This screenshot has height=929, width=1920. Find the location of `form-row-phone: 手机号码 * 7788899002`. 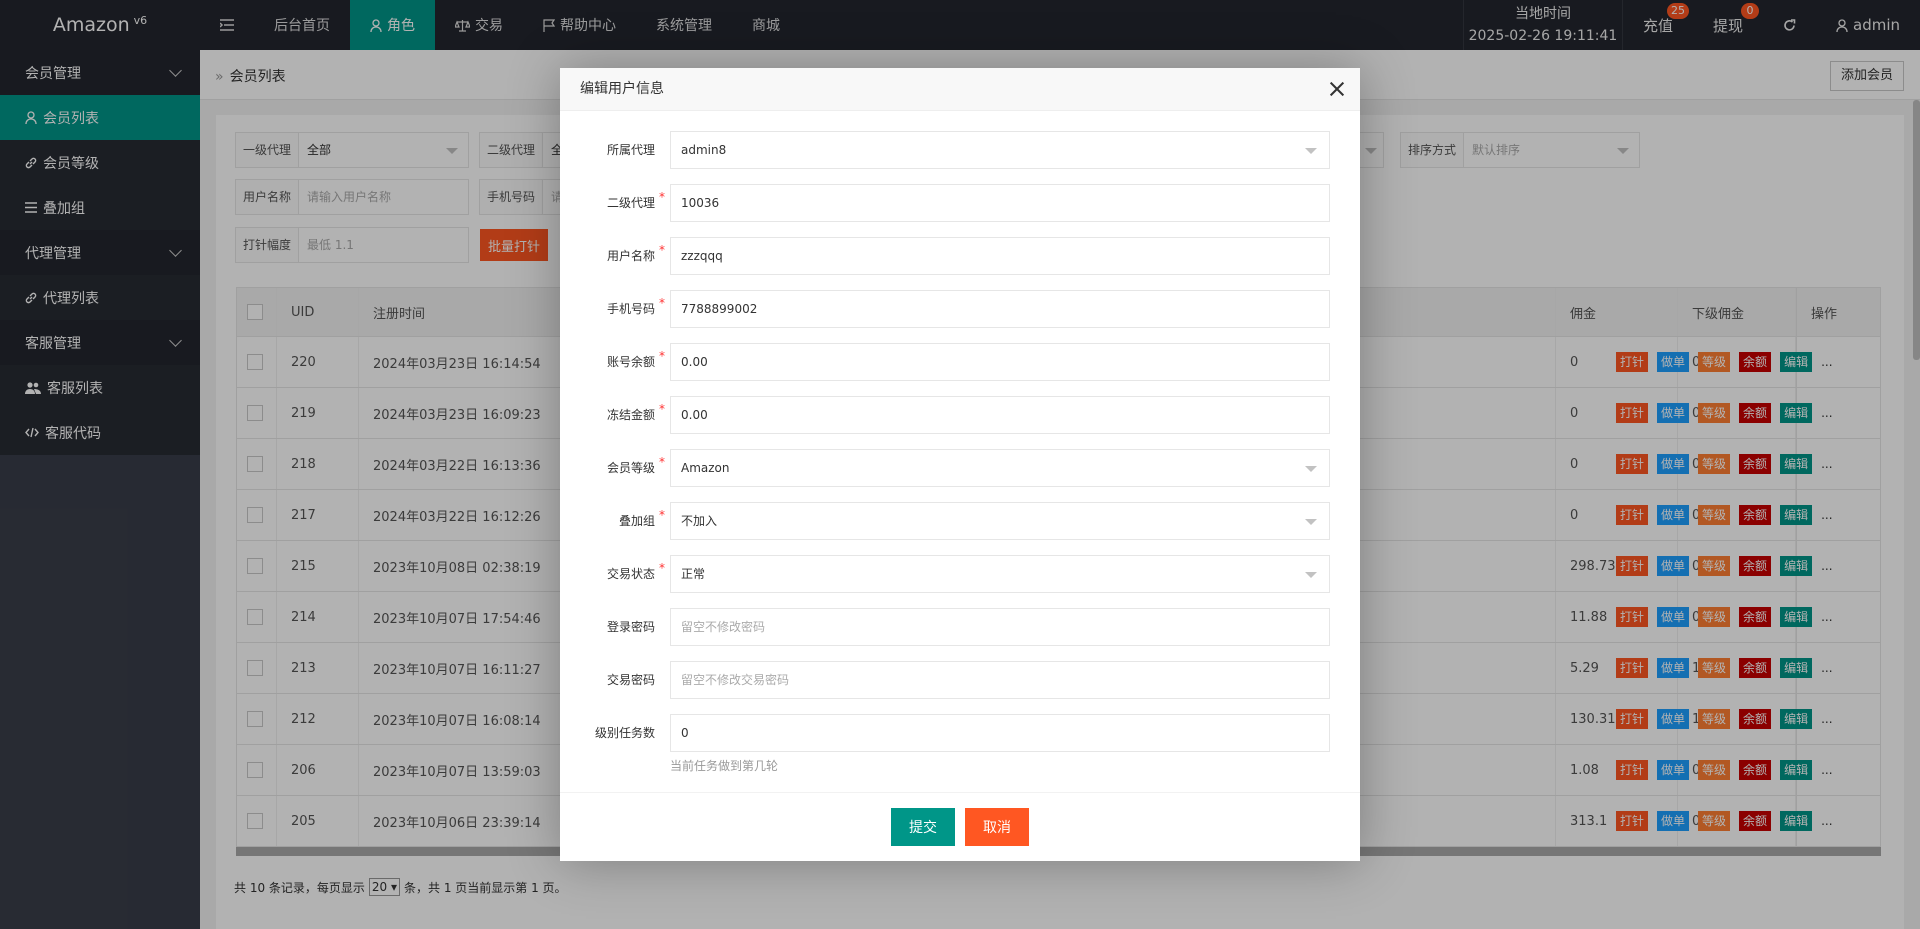

form-row-phone: 手机号码 * 7788899002 is located at coordinates (960, 309).